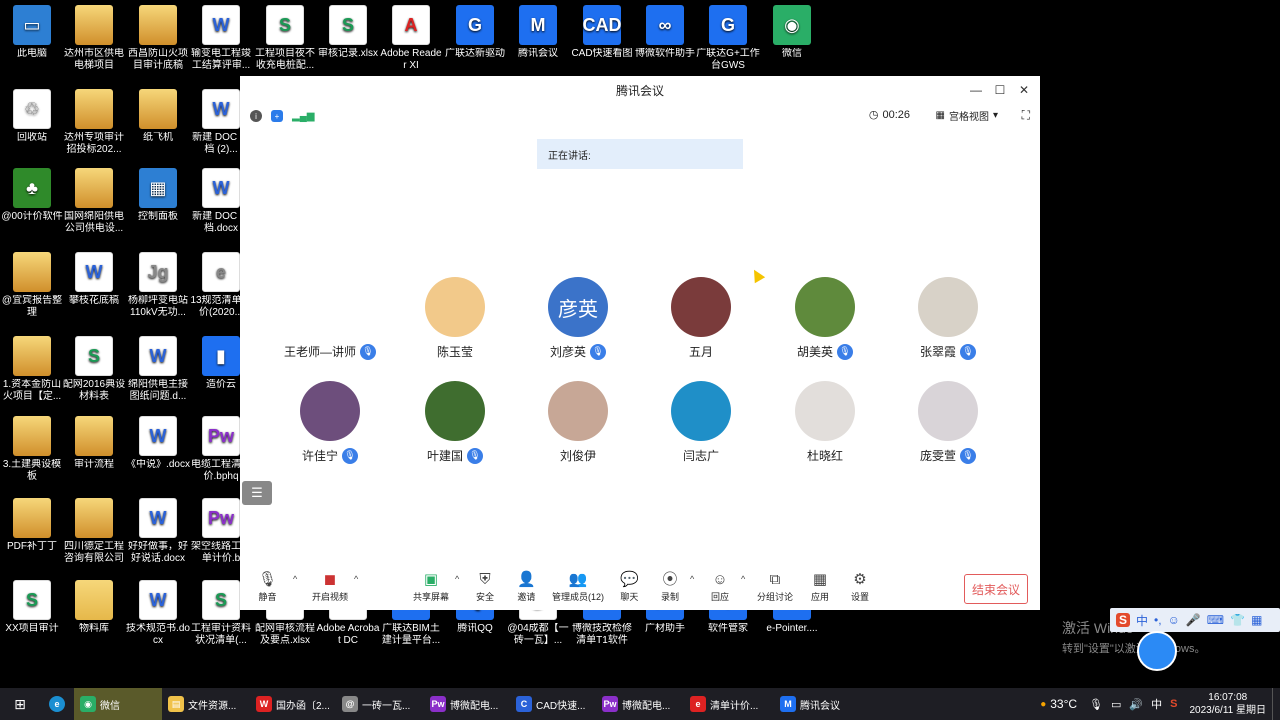  What do you see at coordinates (118, 704) in the screenshot?
I see `taskbar-app-button: ◉ 微信` at bounding box center [118, 704].